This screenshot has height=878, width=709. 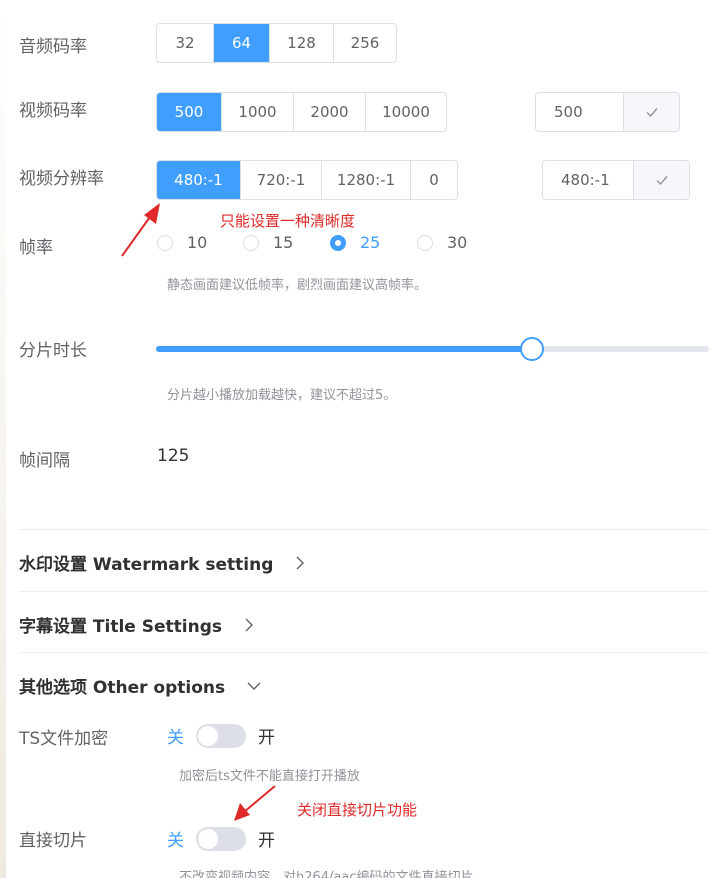 I want to click on frame-interval-value: 125, so click(x=173, y=456).